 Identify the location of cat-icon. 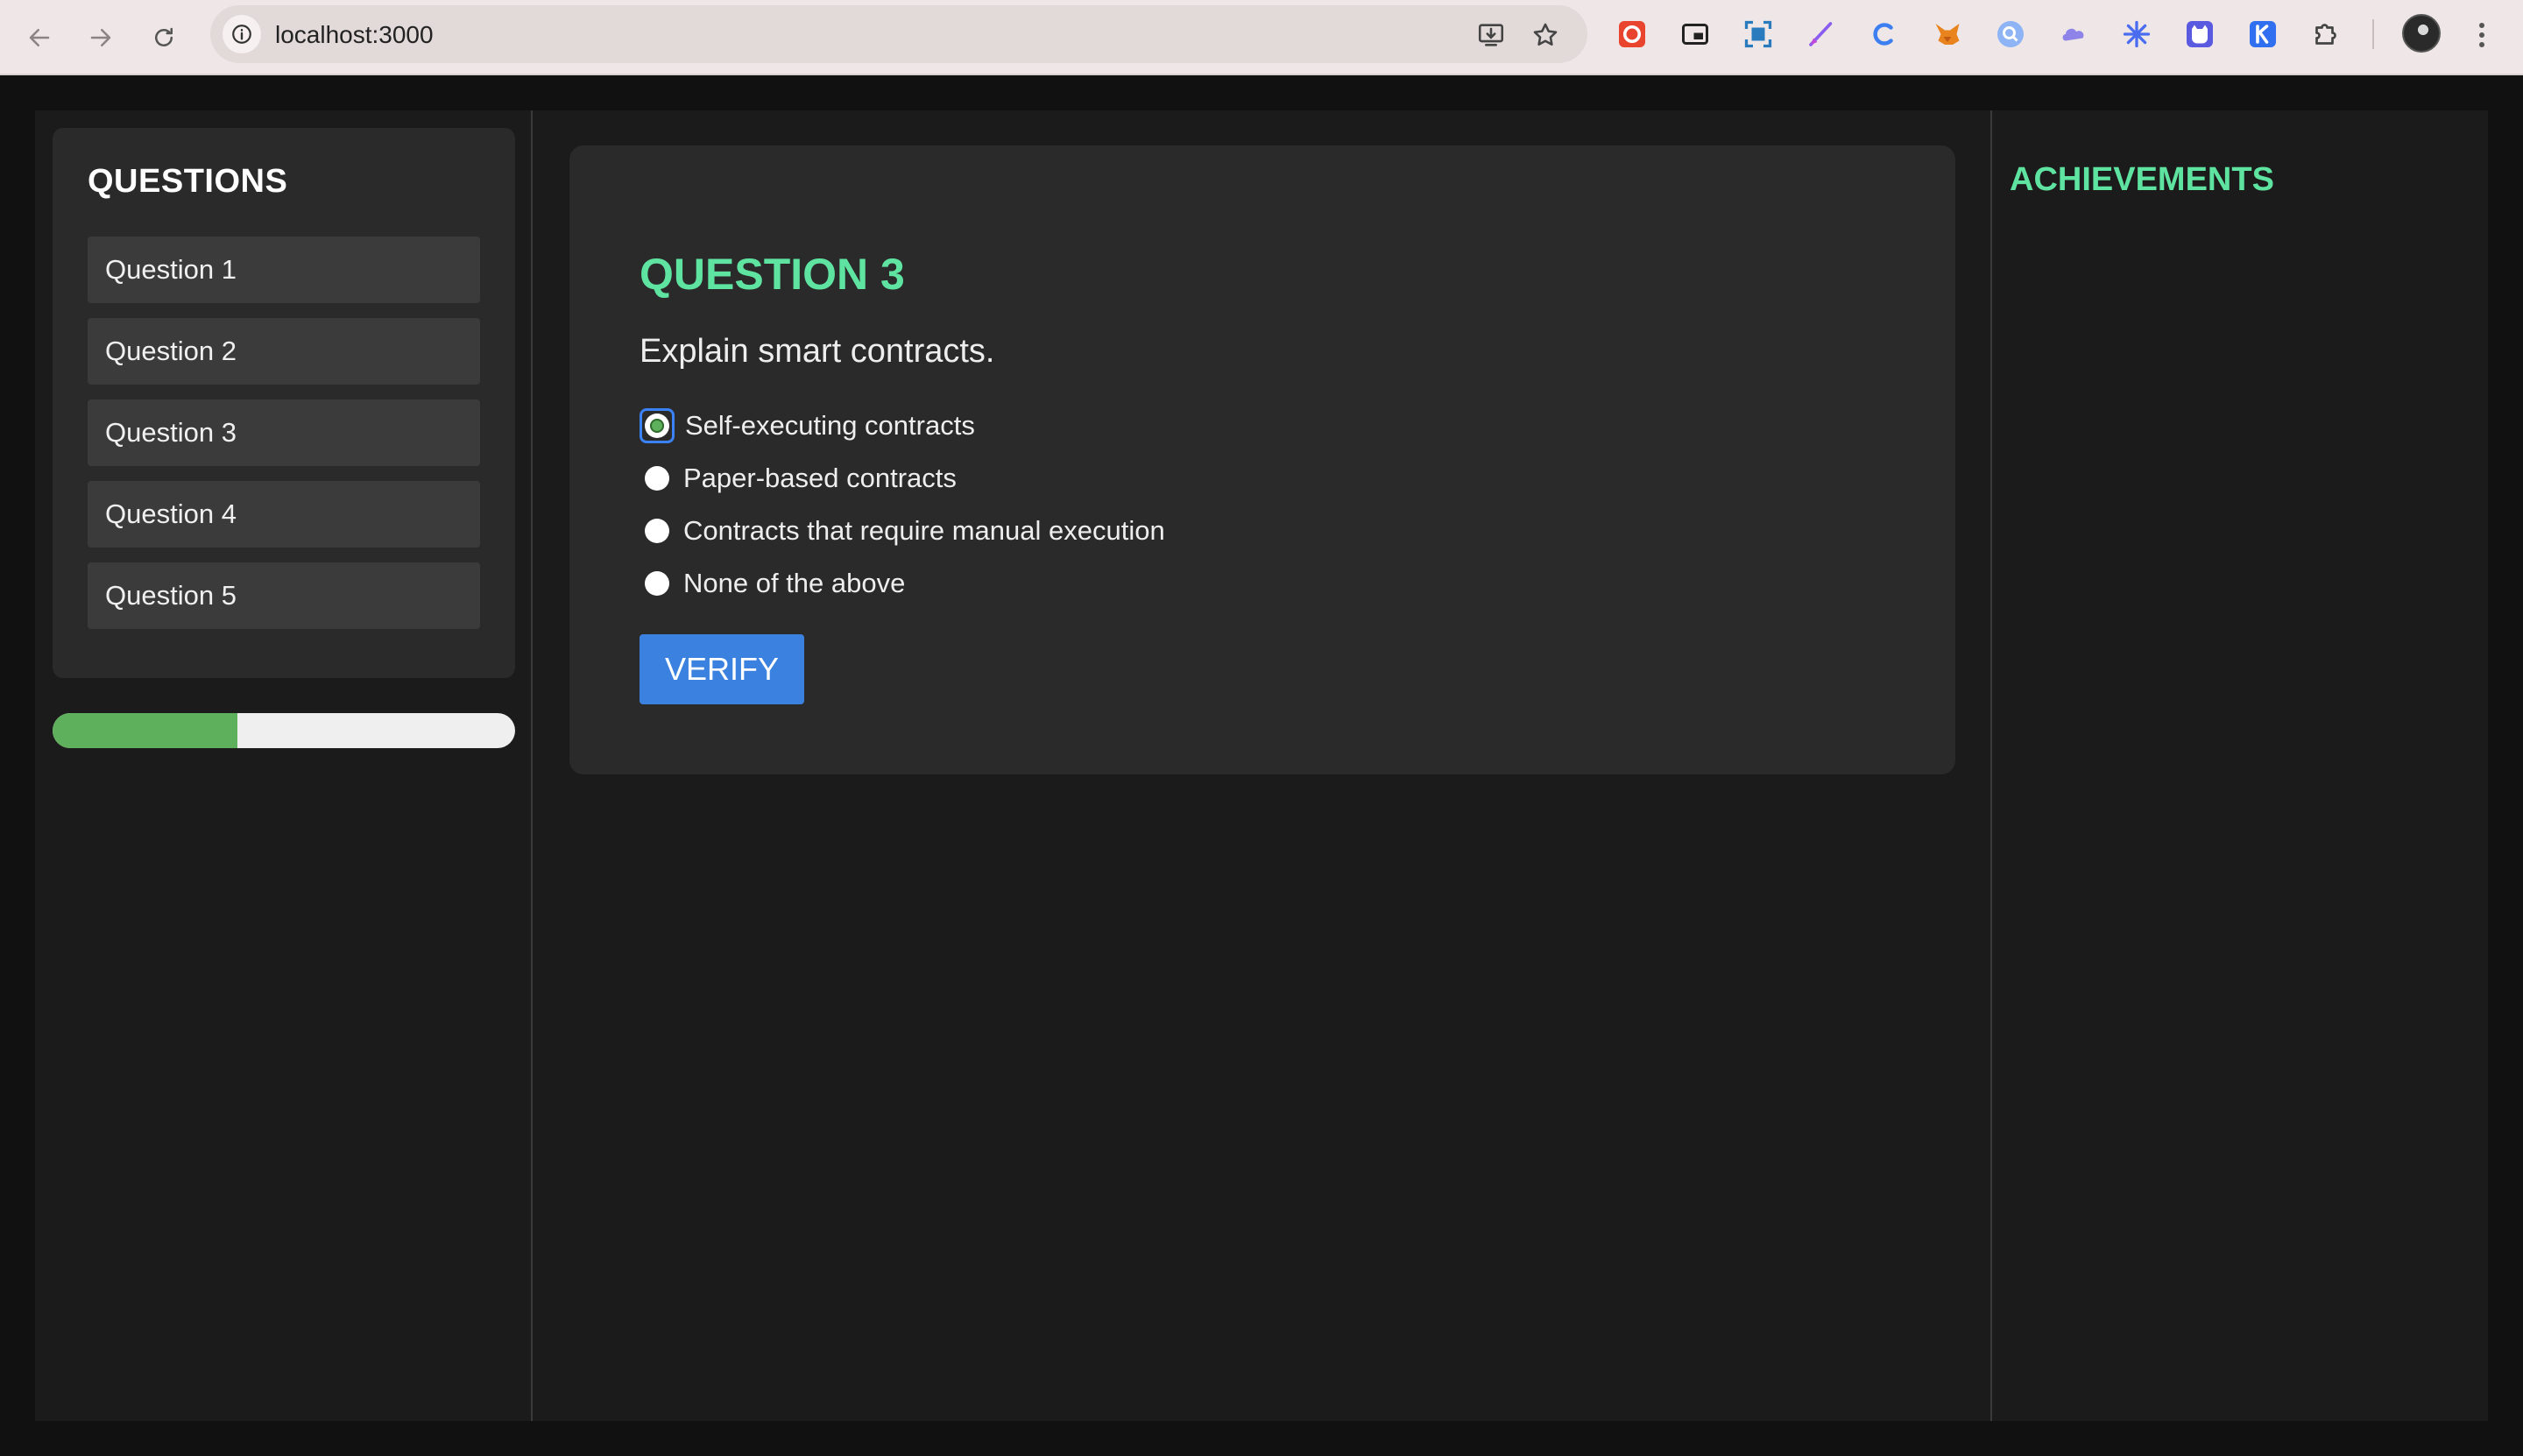
(2199, 34).